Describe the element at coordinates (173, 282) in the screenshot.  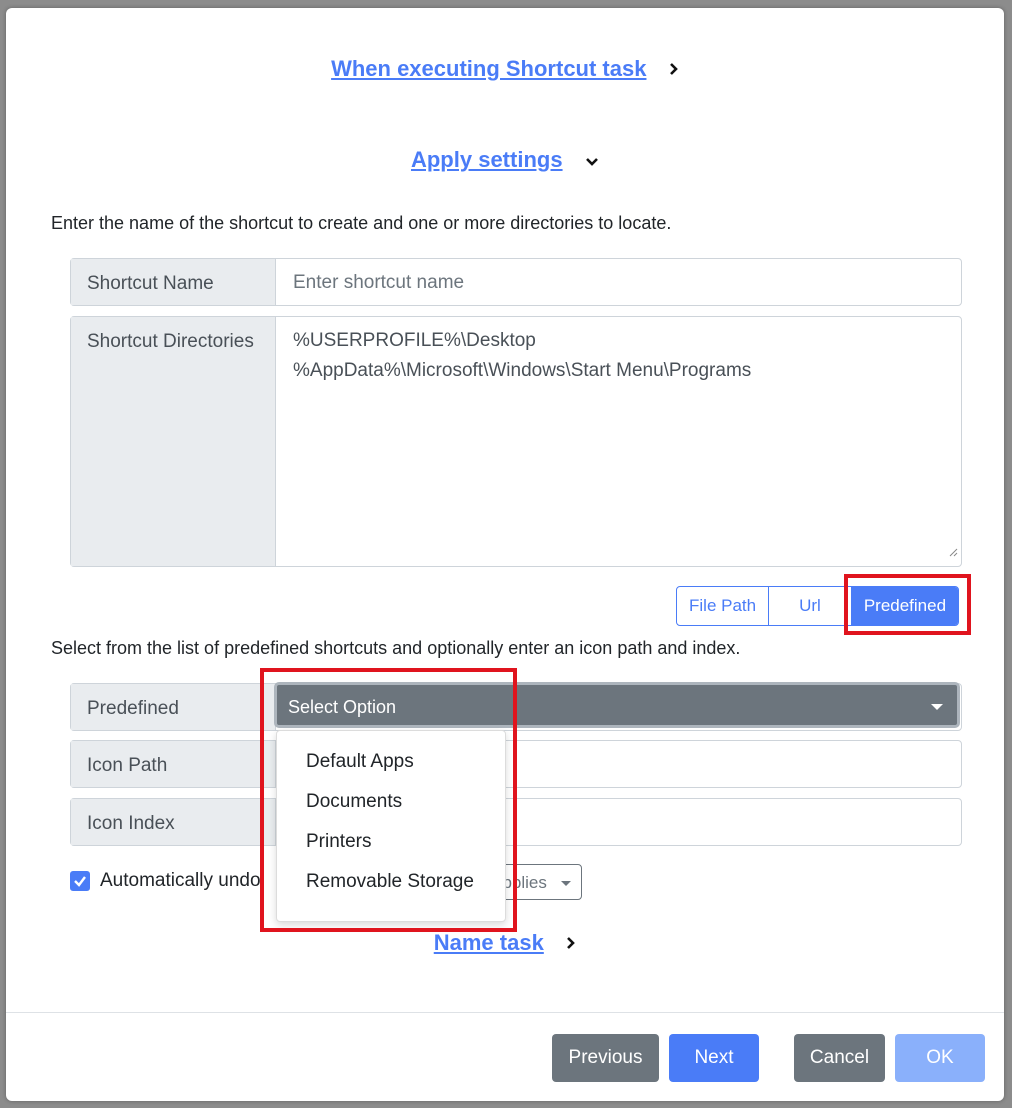
I see `shortcut-name-label: Shortcut Name` at that location.